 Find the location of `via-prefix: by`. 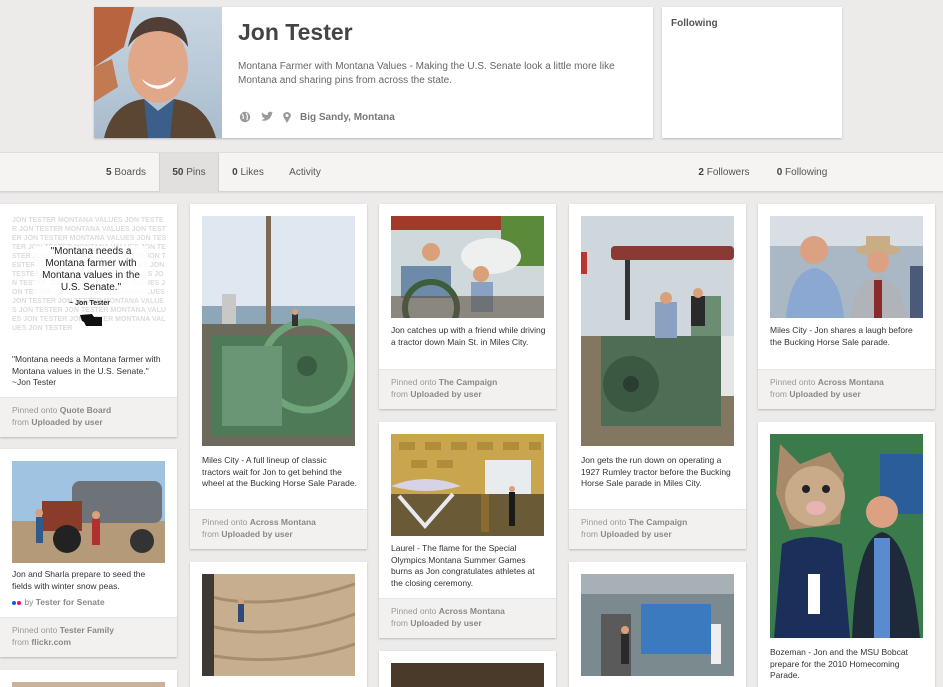

via-prefix: by is located at coordinates (29, 602).